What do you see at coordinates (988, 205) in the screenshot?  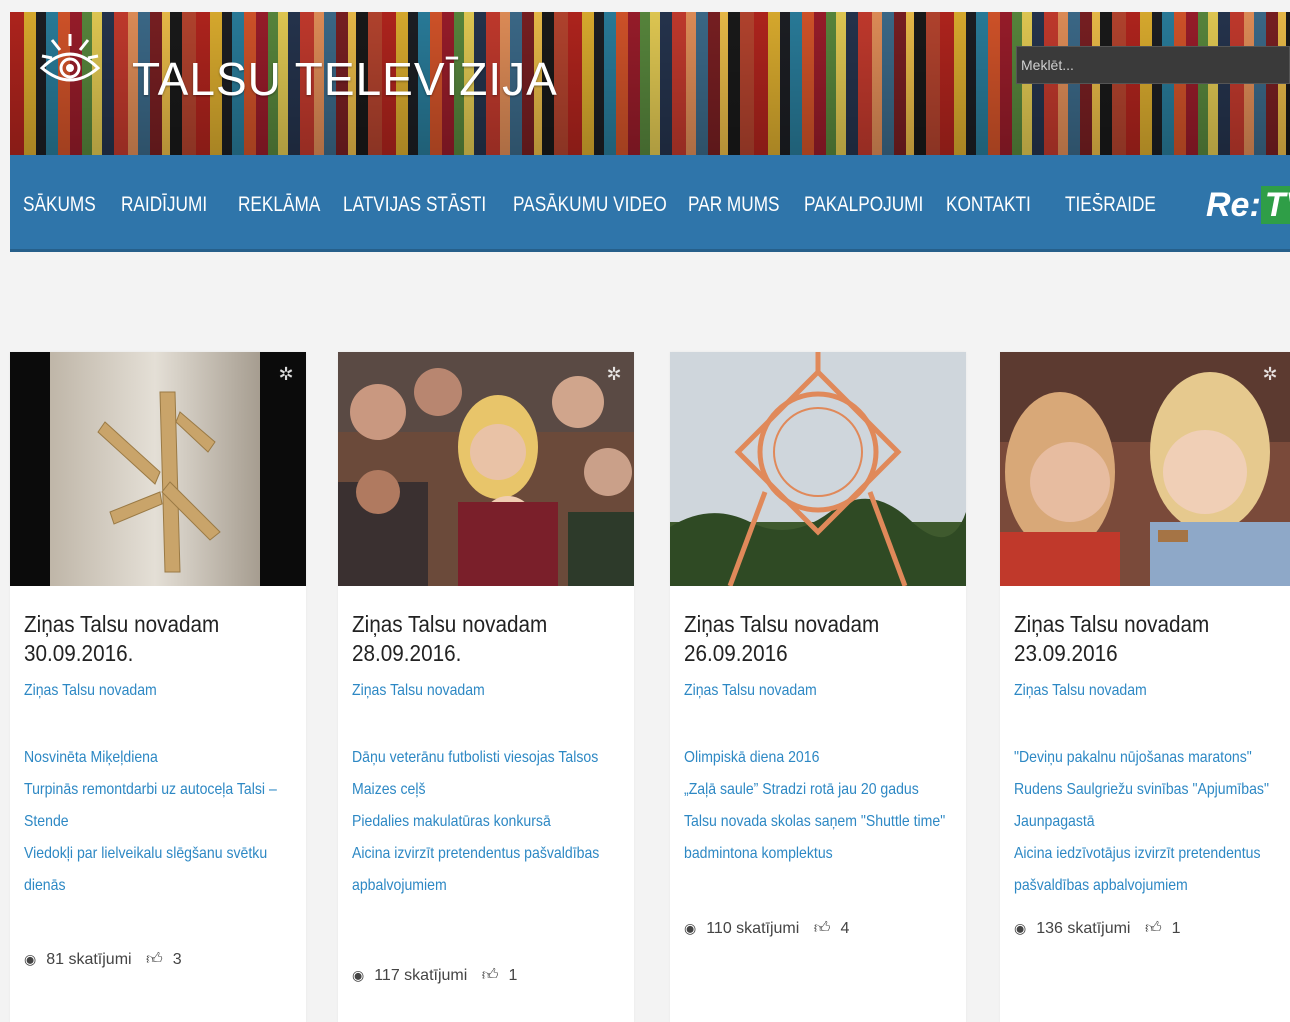 I see `nav-item-kontakti: KONTAKTI` at bounding box center [988, 205].